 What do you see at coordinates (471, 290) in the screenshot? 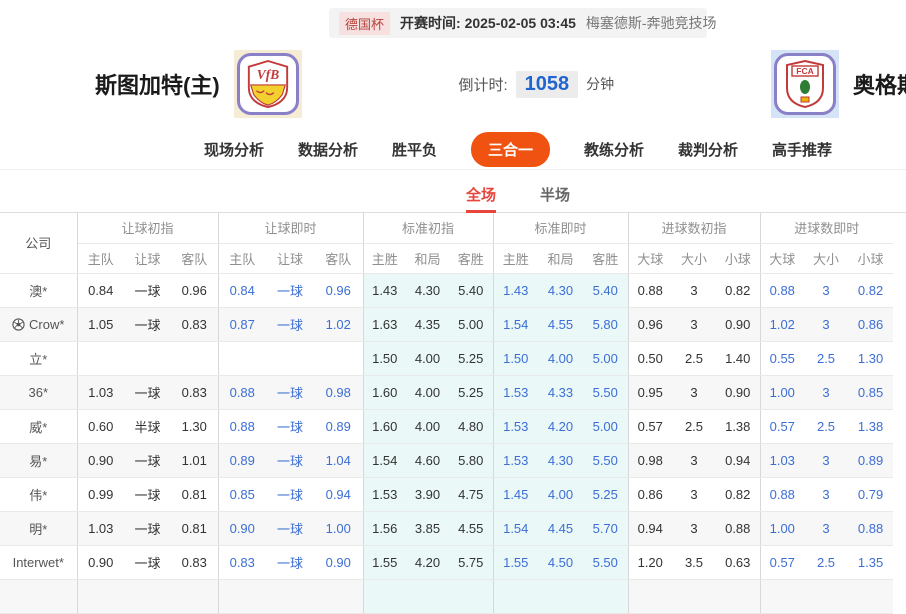
I see `std-initial-away-win: 5.40` at bounding box center [471, 290].